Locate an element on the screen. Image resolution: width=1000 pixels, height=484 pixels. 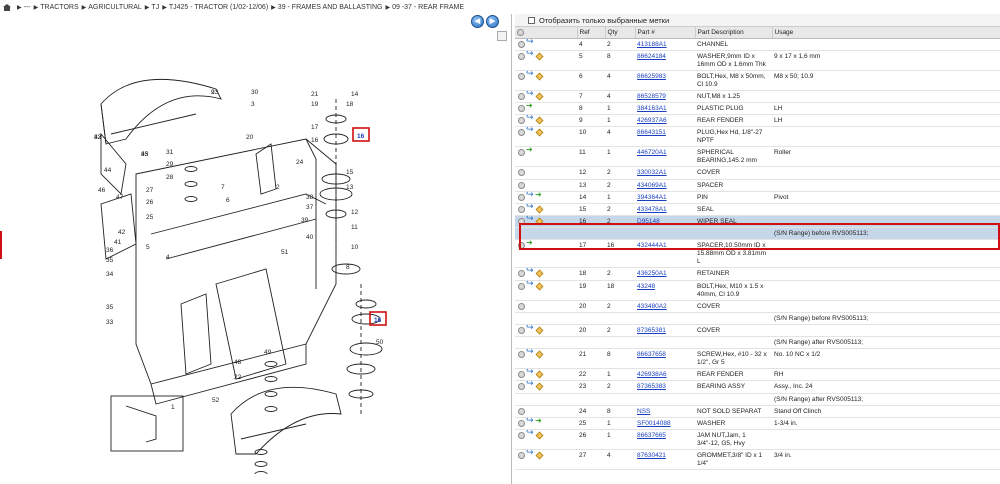
part-number-link: 43248 is located at coordinates (665, 290).